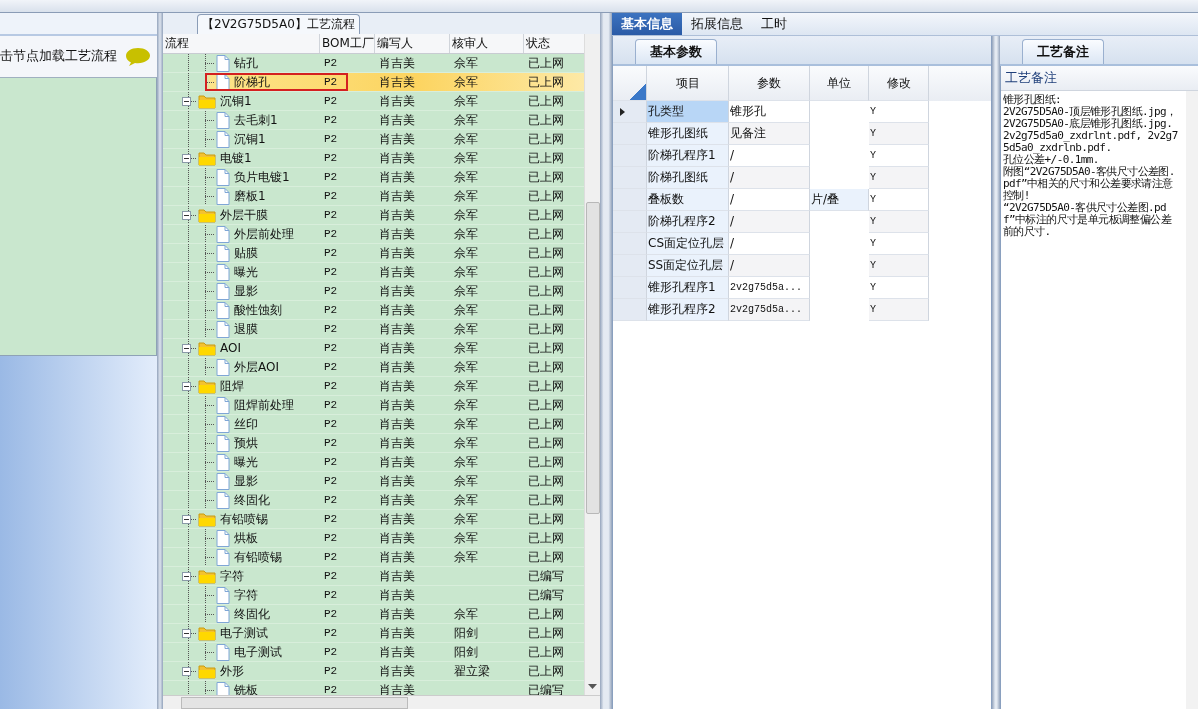  I want to click on step-name: 电子测试, so click(258, 652).